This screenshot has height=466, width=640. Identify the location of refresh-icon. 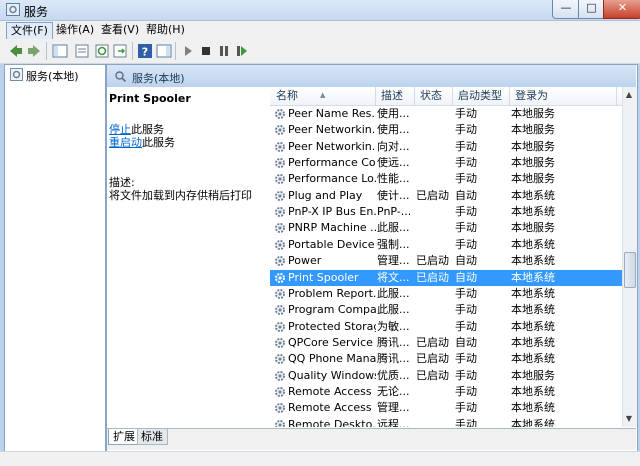
(102, 51).